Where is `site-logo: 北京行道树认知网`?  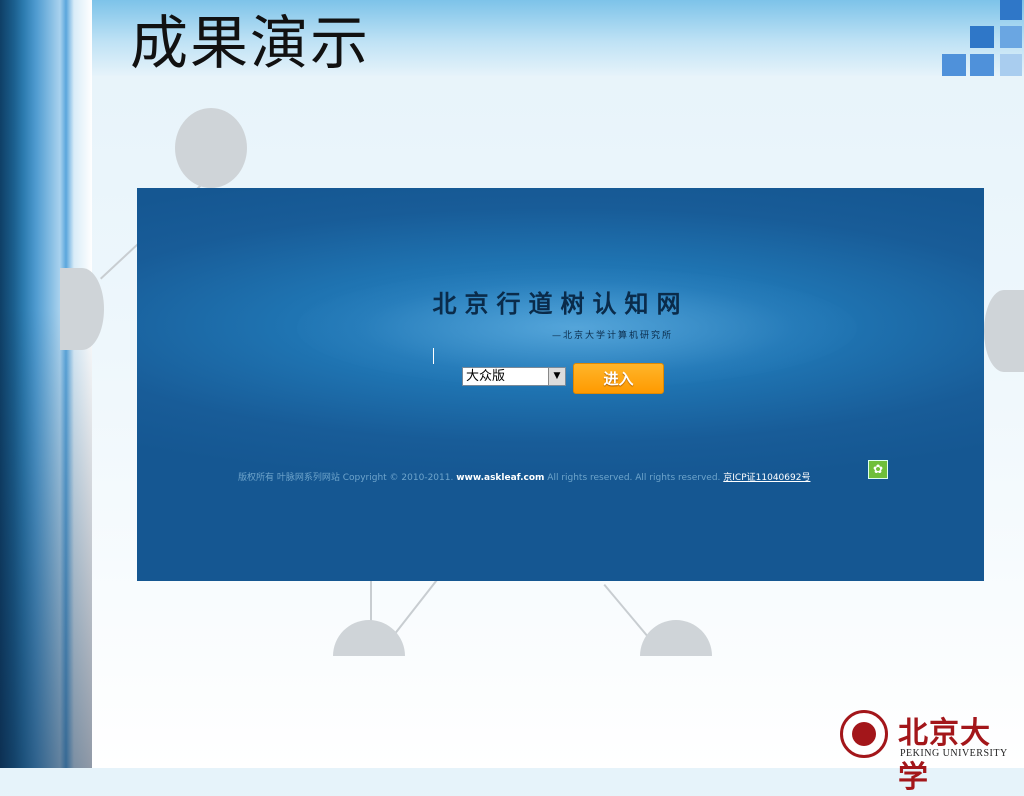
site-logo: 北京行道树认知网 is located at coordinates (560, 303).